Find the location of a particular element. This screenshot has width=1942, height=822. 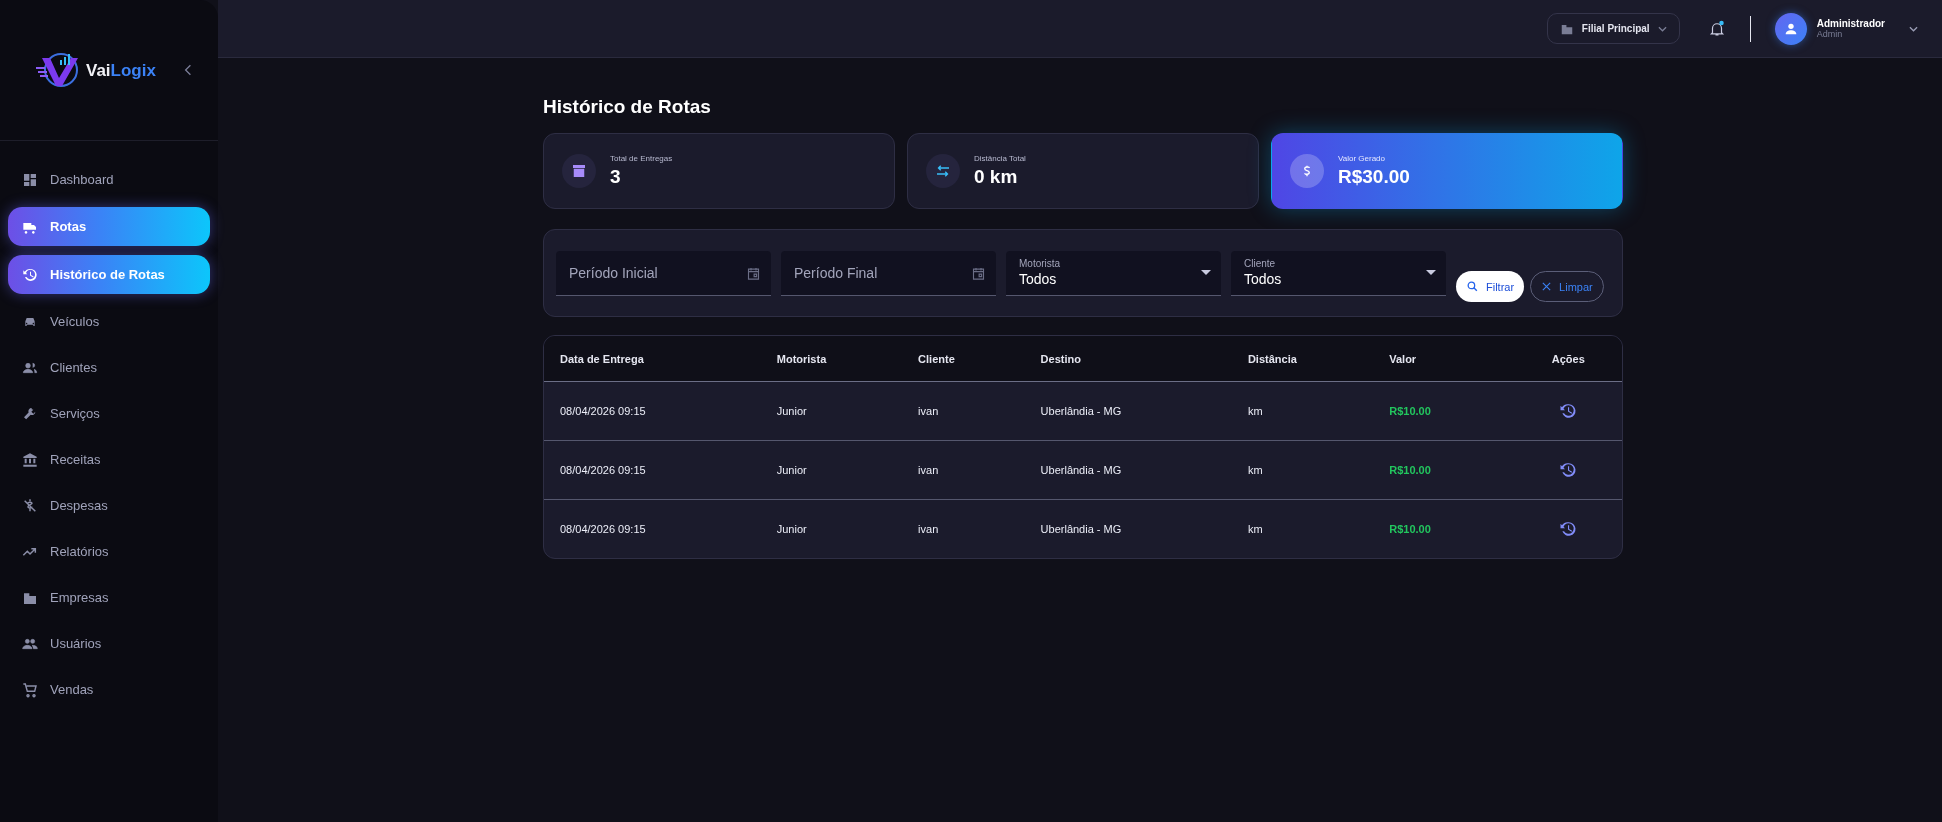

dollar-icon is located at coordinates (1307, 171).